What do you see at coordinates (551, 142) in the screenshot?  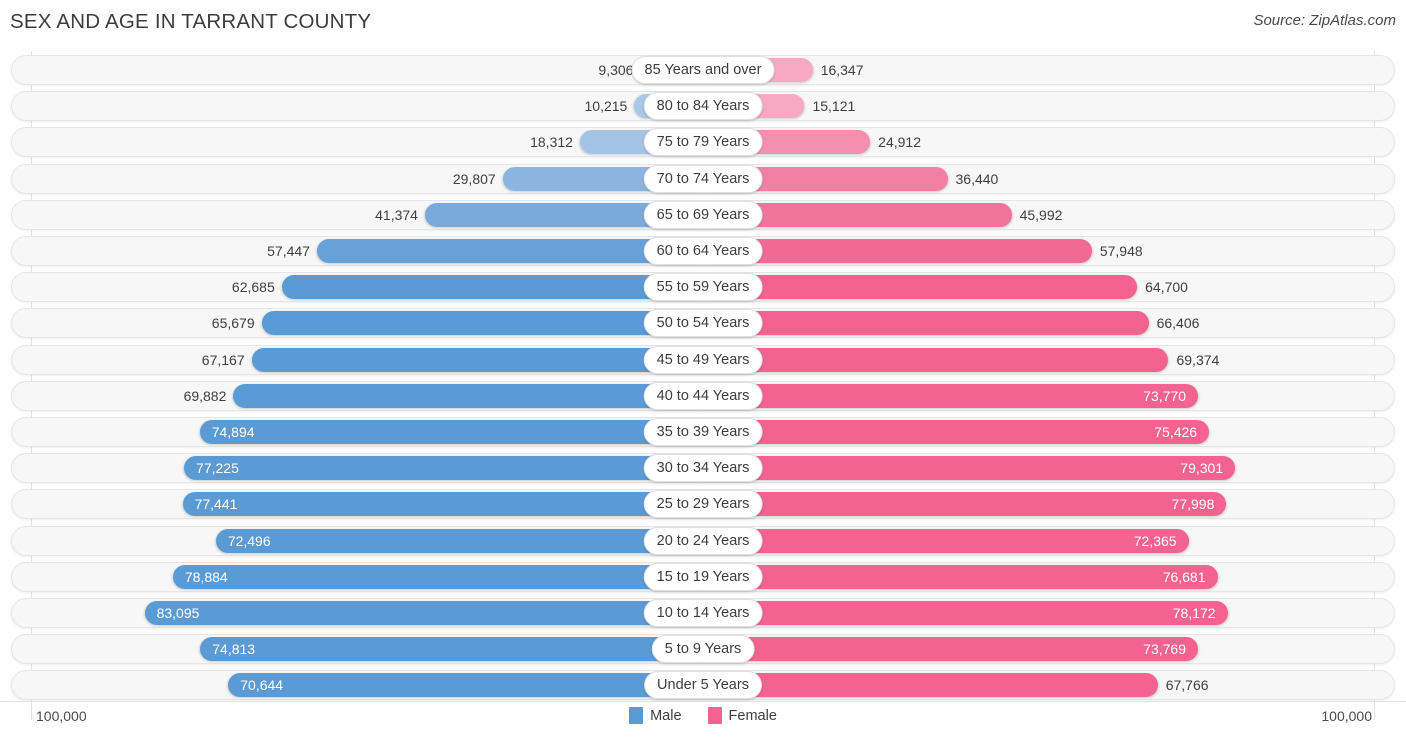 I see `male-value-label: 18,312` at bounding box center [551, 142].